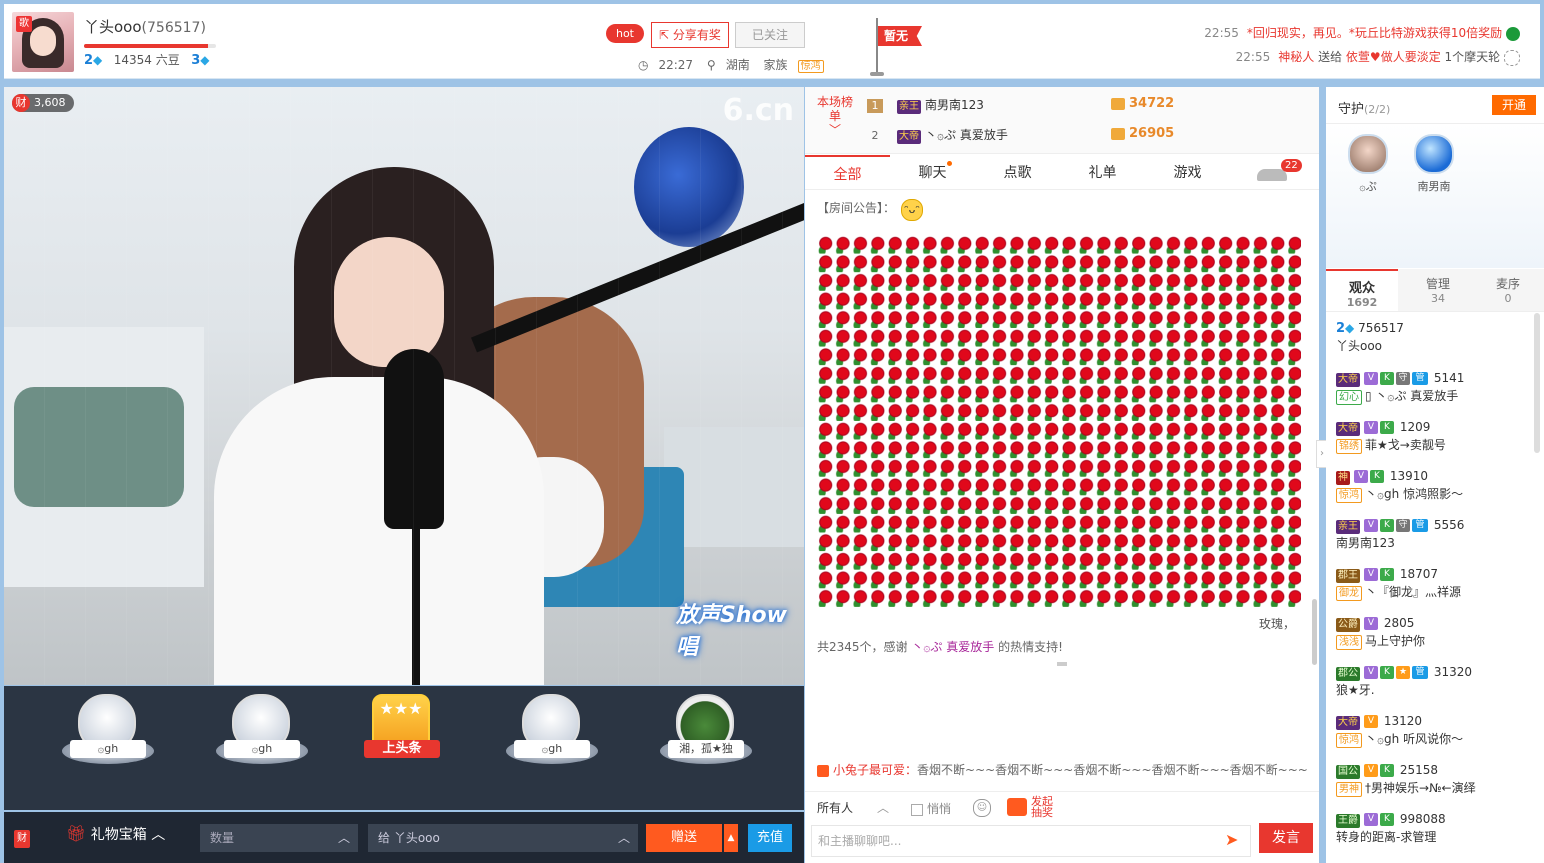 The width and height of the screenshot is (1544, 863). Describe the element at coordinates (1351, 109) in the screenshot. I see `guard-title-text: 守护` at that location.